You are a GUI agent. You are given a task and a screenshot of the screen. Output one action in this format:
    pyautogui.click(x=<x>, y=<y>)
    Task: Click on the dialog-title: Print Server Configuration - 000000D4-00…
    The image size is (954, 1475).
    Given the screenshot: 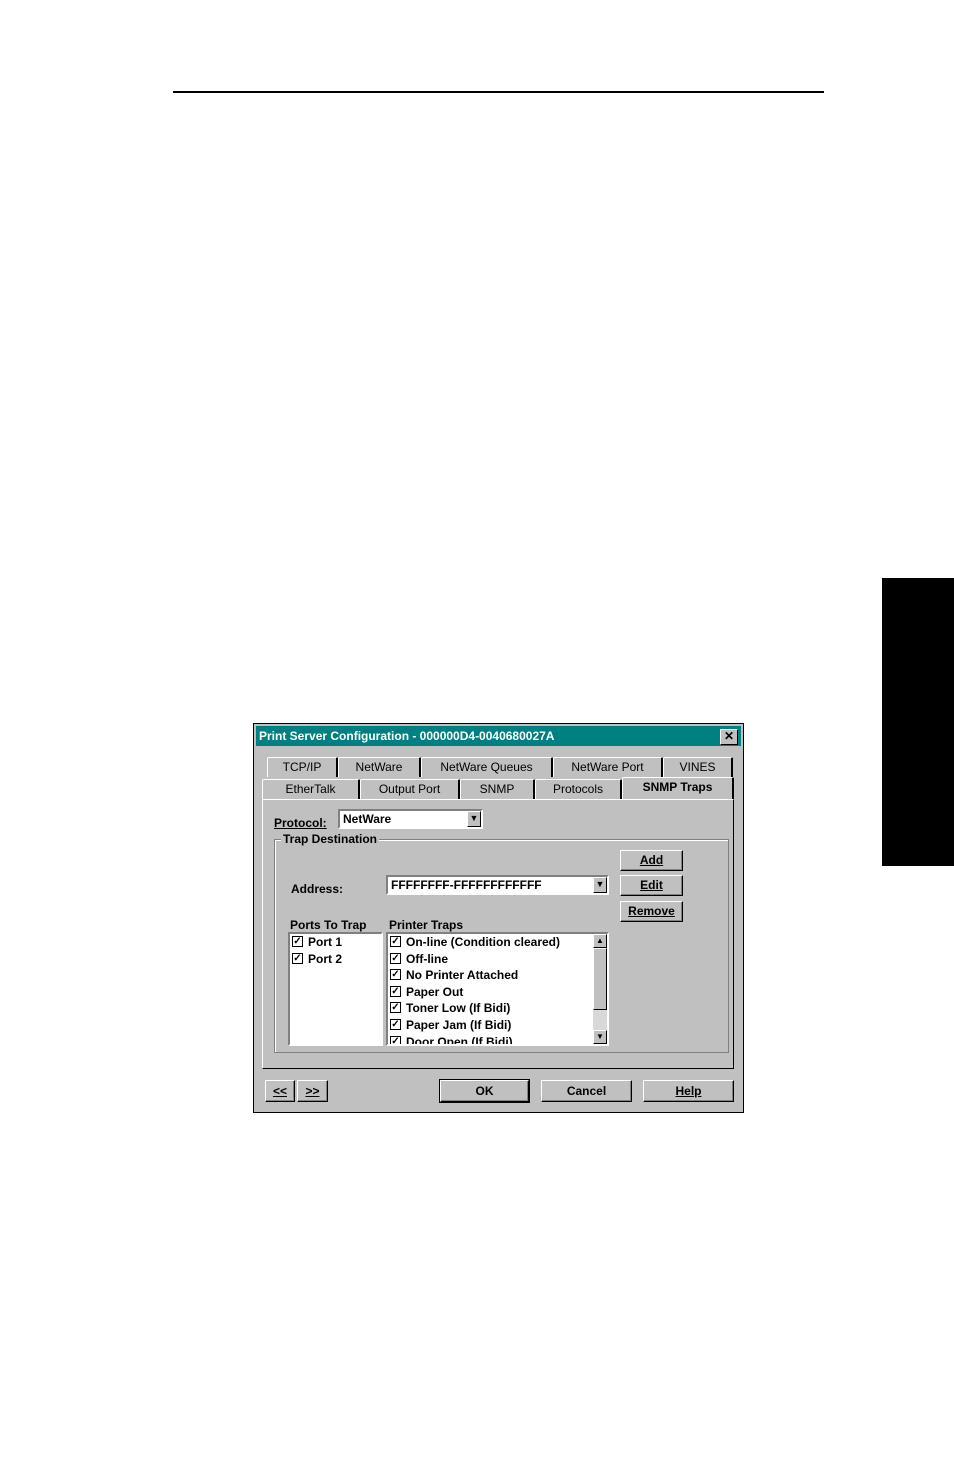 What is the action you would take?
    pyautogui.click(x=407, y=736)
    